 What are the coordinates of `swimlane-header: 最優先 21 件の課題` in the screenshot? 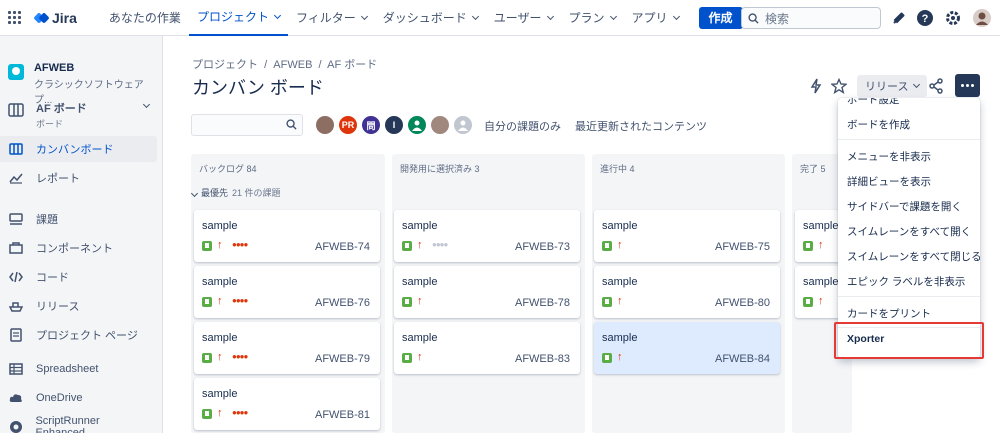 It's located at (235, 192).